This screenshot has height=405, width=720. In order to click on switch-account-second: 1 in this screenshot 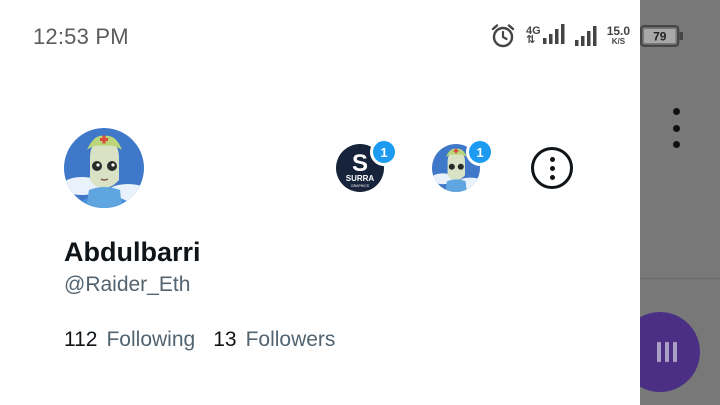, I will do `click(463, 165)`.